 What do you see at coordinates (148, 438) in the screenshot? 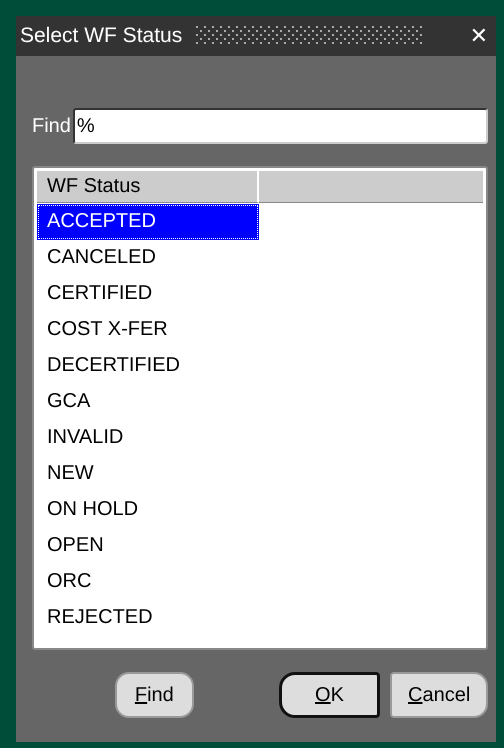
I see `list-row: INVALID` at bounding box center [148, 438].